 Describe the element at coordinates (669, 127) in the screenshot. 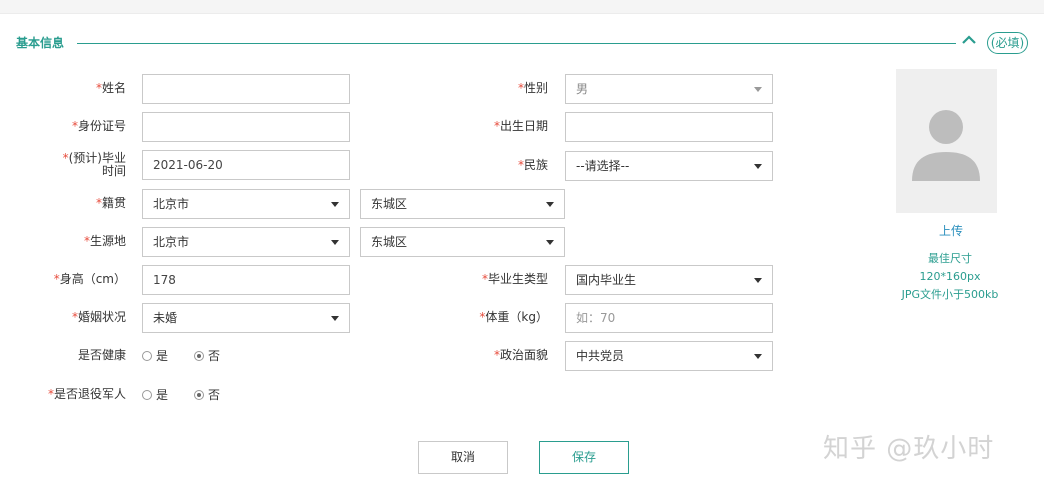

I see `birth-date-input` at that location.